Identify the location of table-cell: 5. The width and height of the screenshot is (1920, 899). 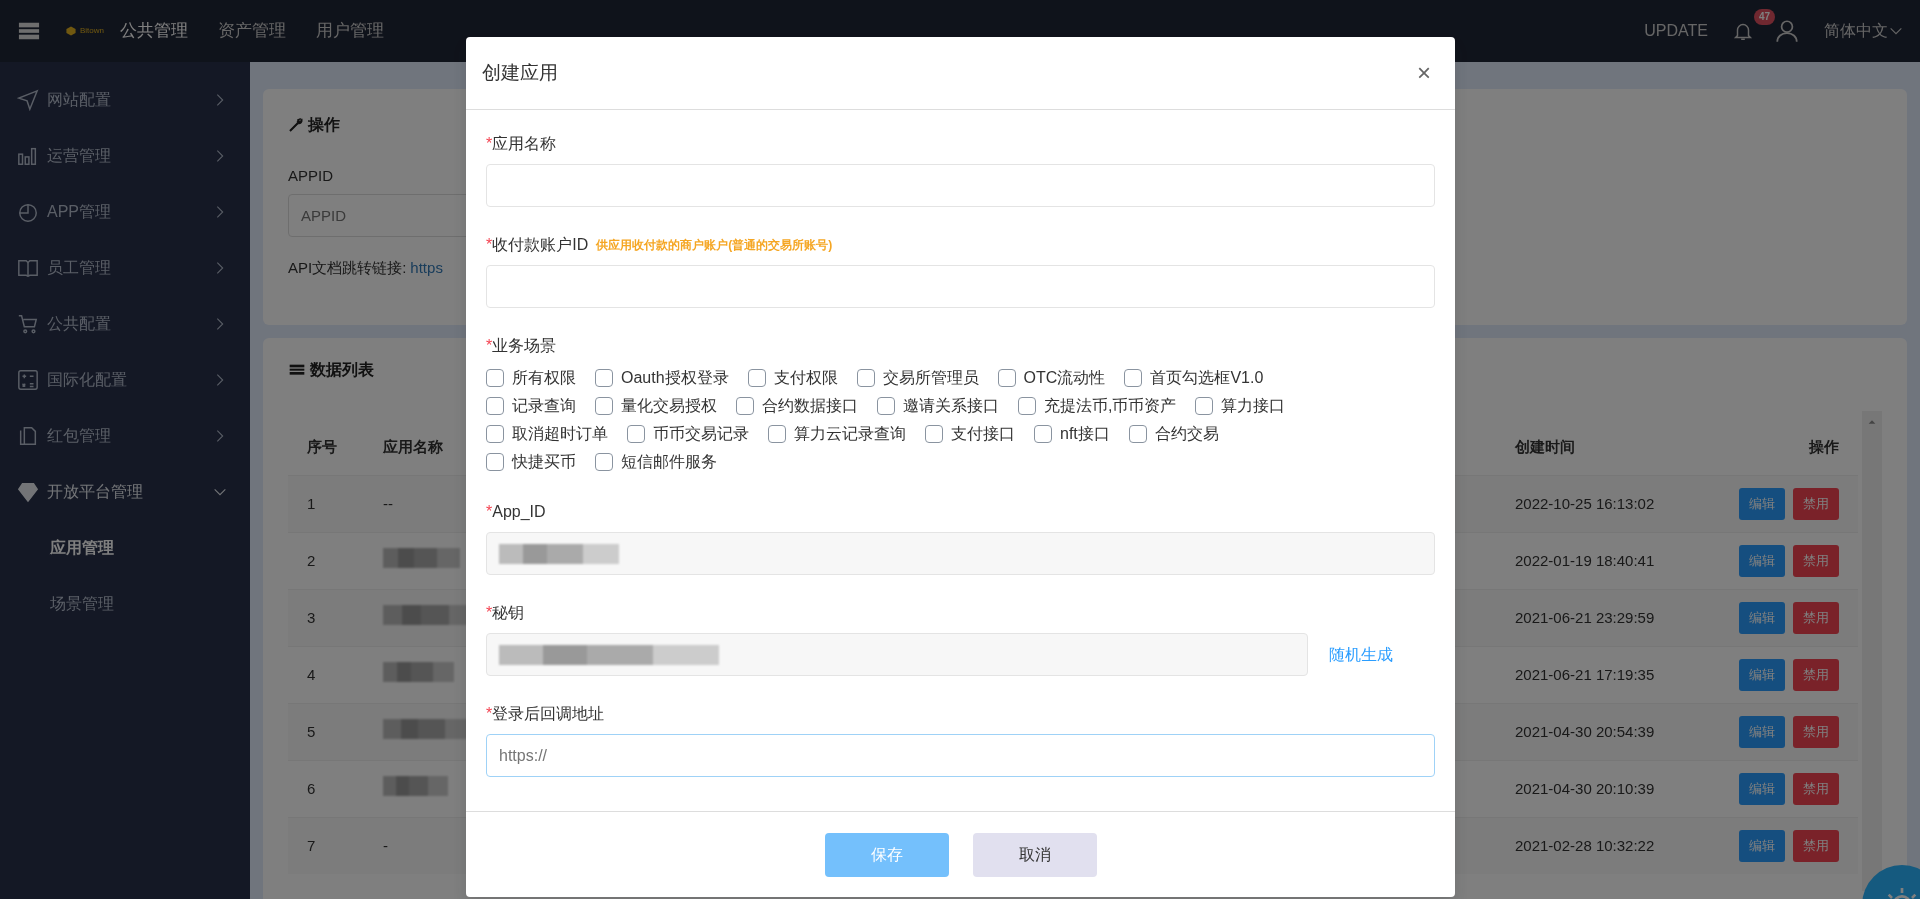
(311, 731).